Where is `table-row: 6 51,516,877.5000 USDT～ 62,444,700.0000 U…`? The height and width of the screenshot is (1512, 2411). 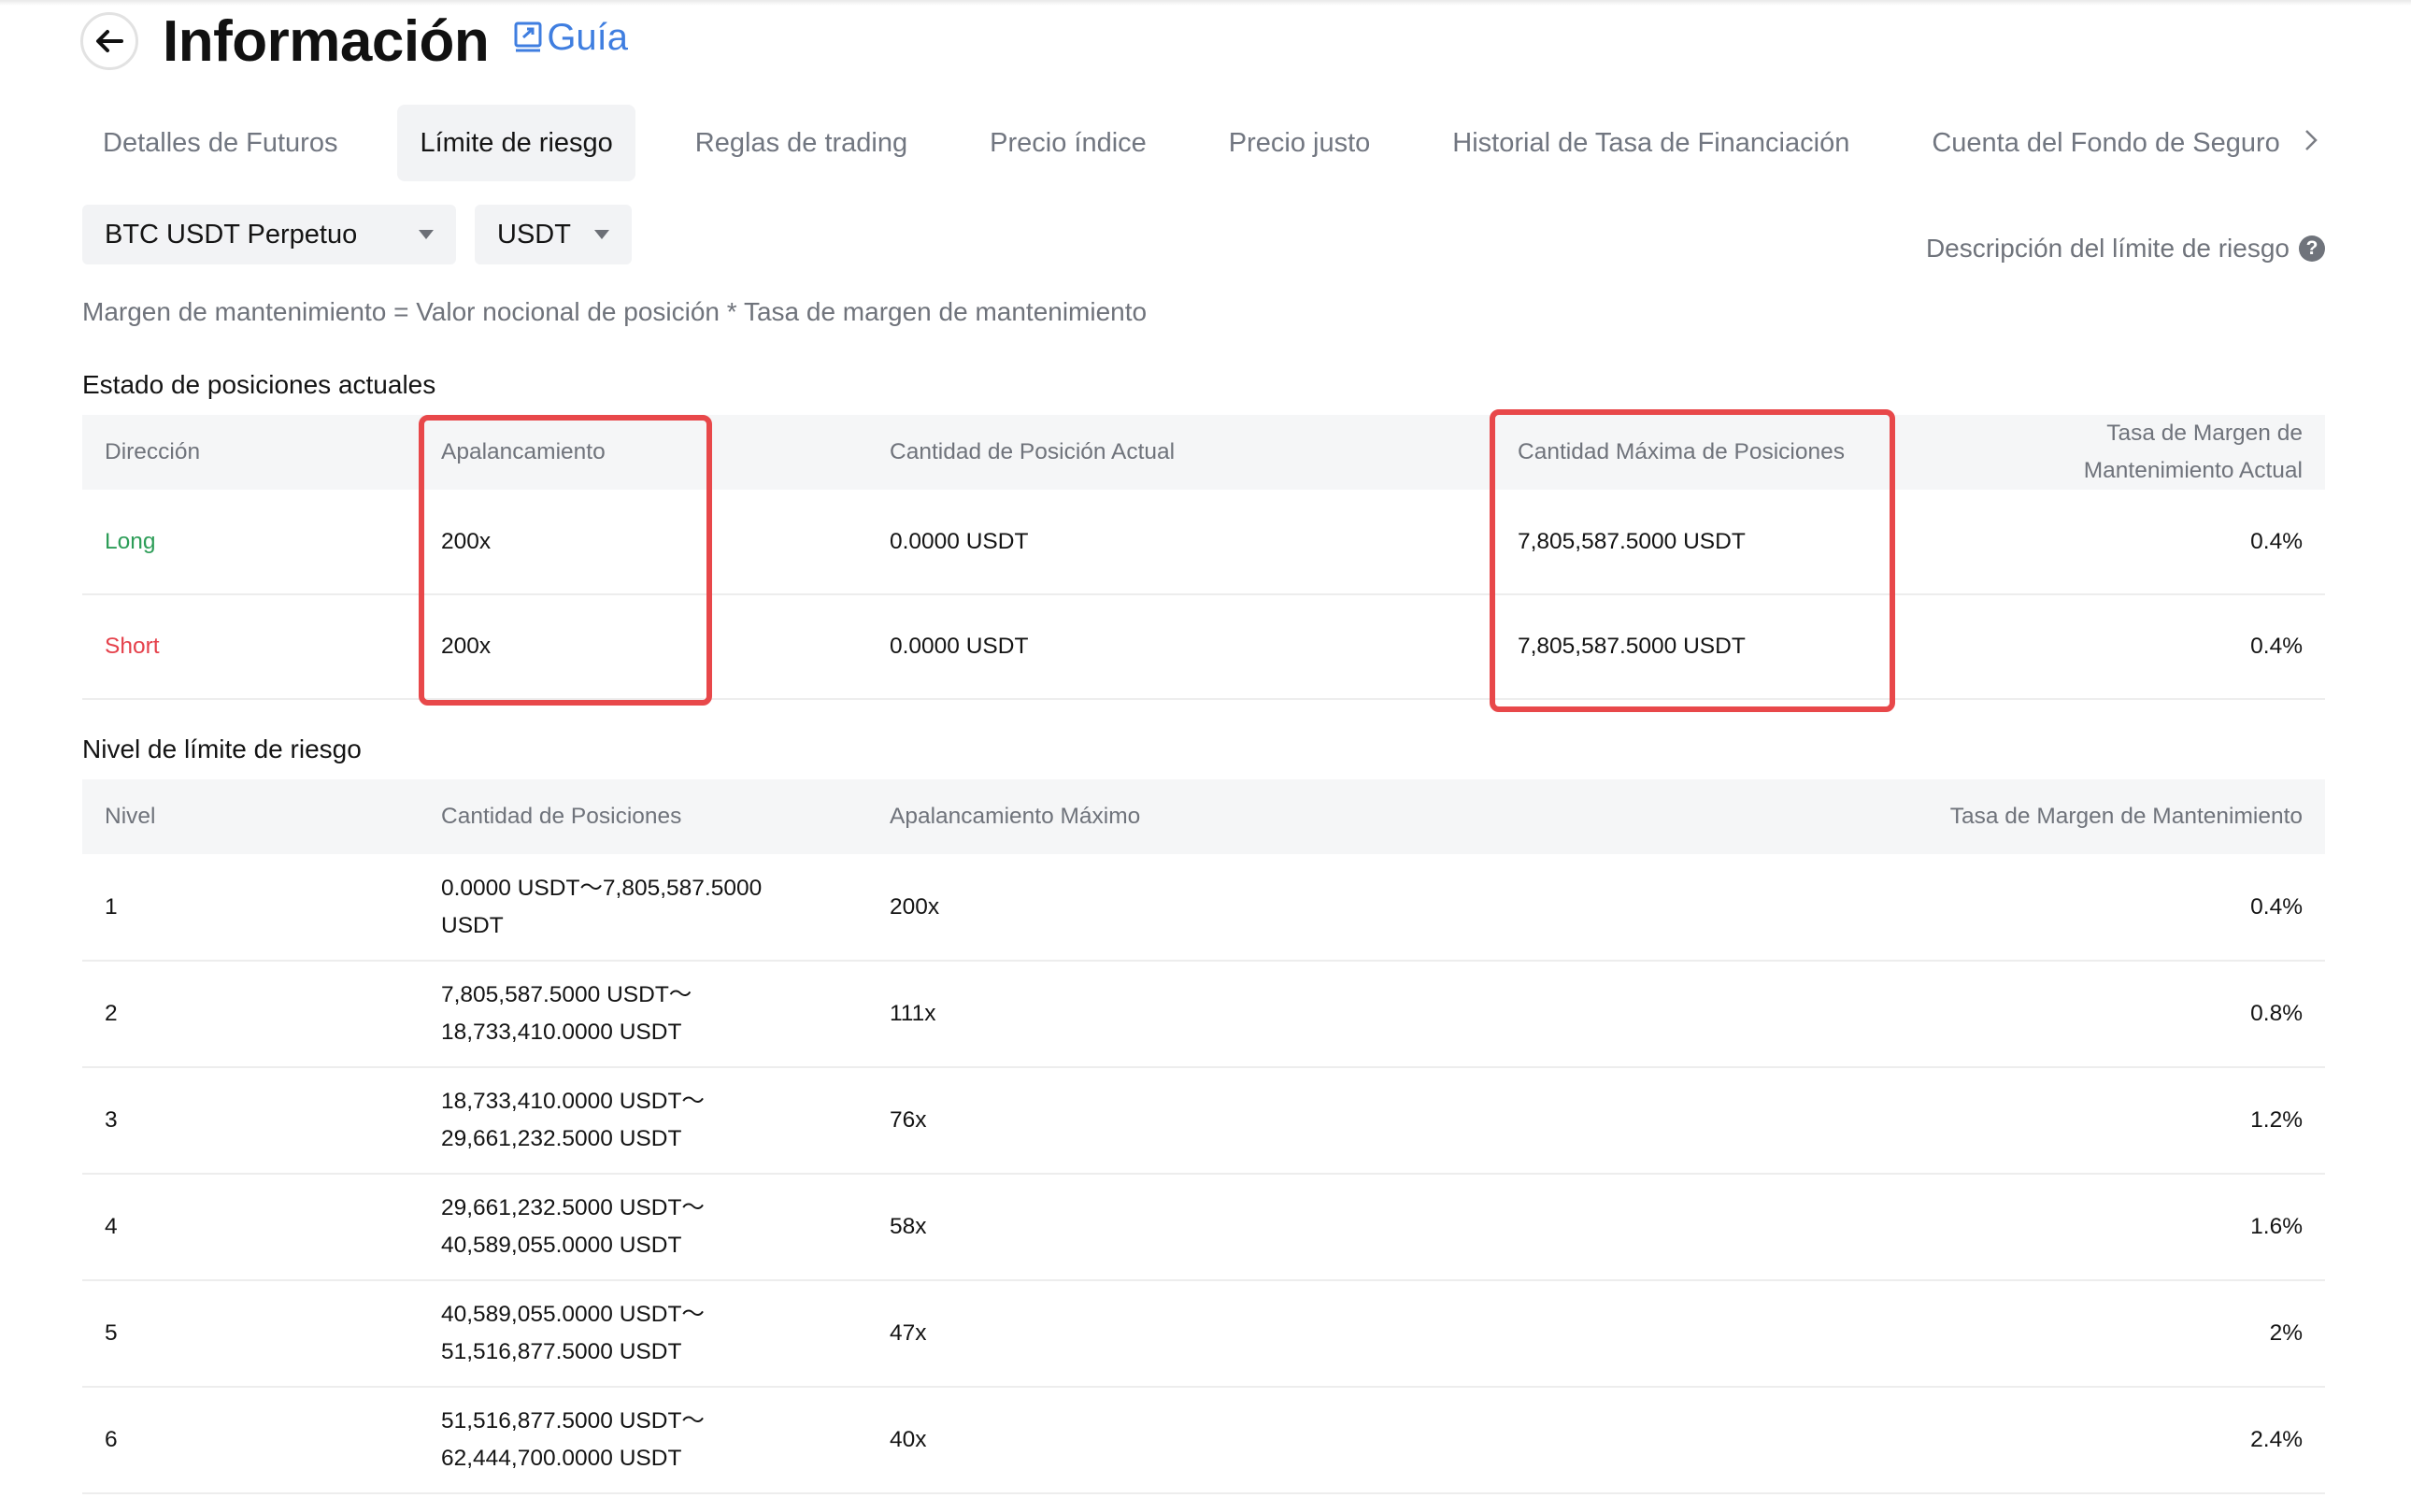 table-row: 6 51,516,877.5000 USDT～ 62,444,700.0000 U… is located at coordinates (1203, 1440).